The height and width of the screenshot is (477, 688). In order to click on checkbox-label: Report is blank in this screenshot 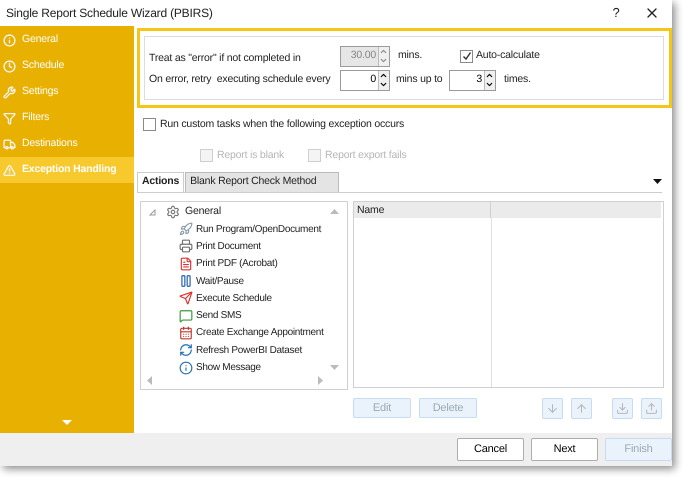, I will do `click(250, 155)`.